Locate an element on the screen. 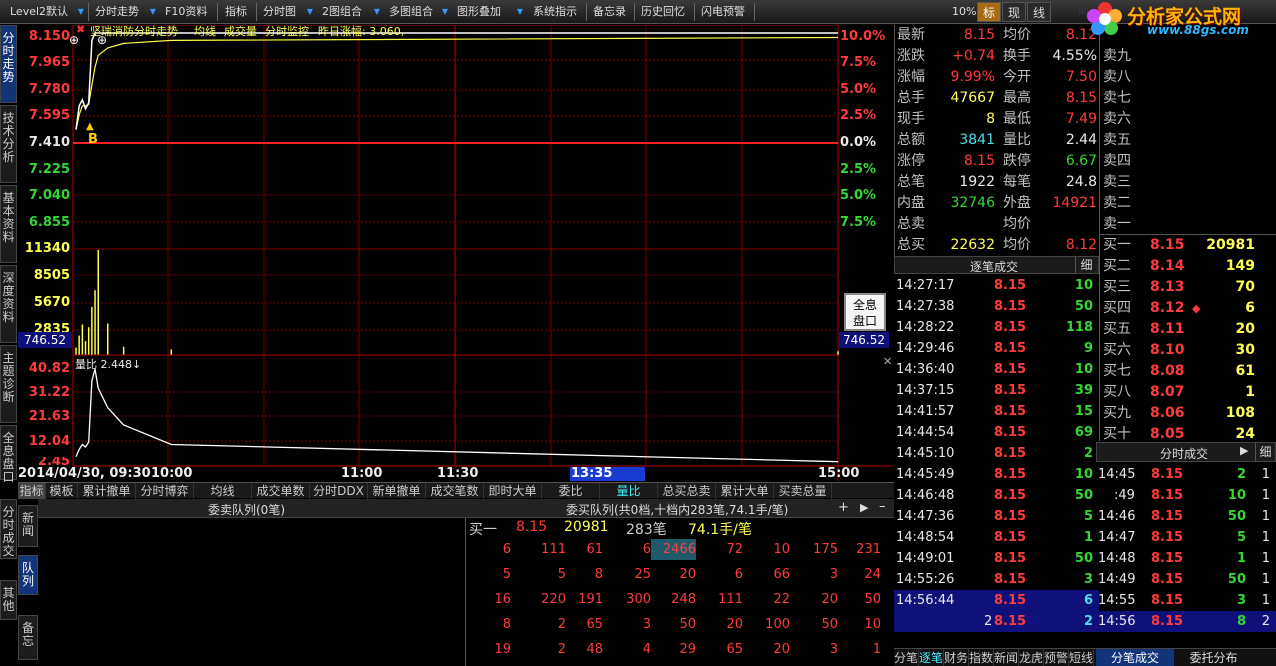 The image size is (1276, 666). minus-icon: – is located at coordinates (882, 506).